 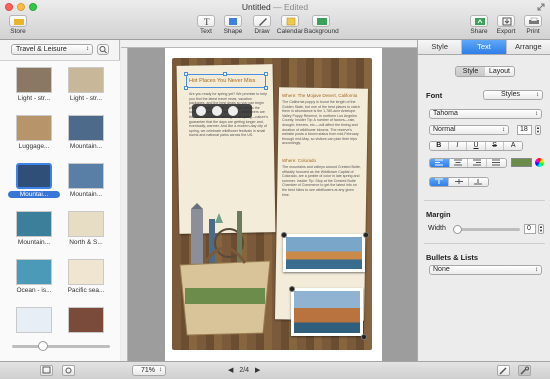 I want to click on coast-photo, so click(x=327, y=312).